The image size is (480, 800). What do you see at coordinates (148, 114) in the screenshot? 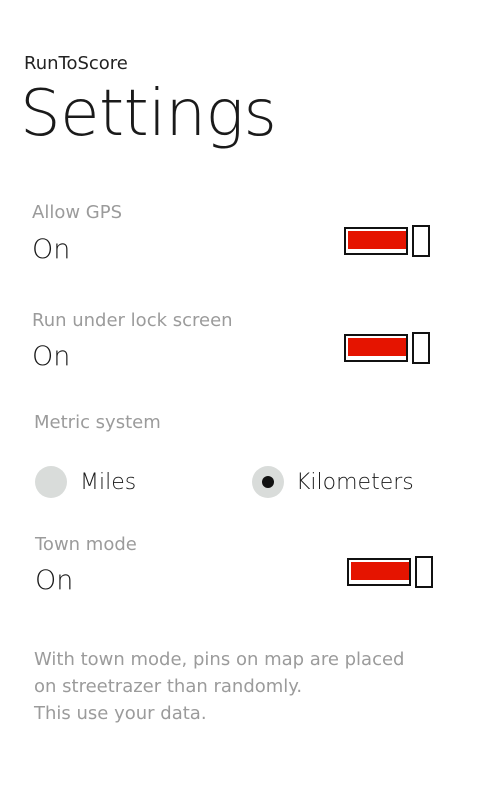
I see `page-title: Settings` at bounding box center [148, 114].